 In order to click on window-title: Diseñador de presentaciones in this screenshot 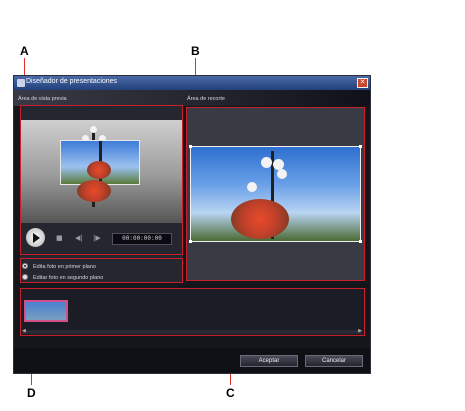, I will do `click(72, 81)`.